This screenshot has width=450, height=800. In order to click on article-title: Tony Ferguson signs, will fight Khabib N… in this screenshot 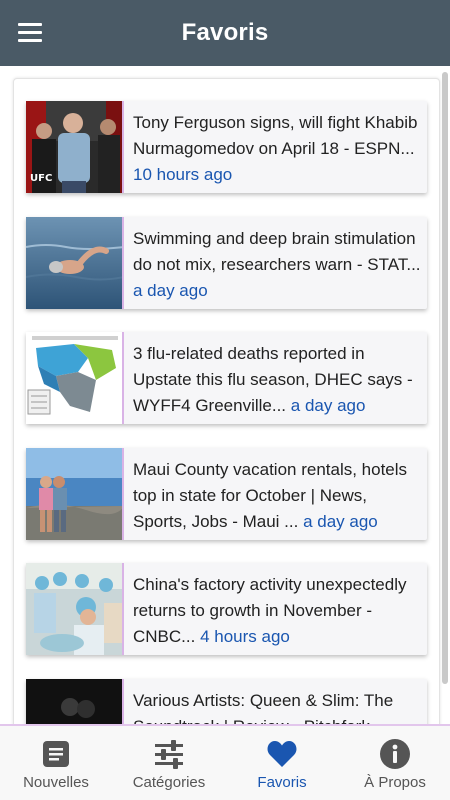, I will do `click(275, 135)`.